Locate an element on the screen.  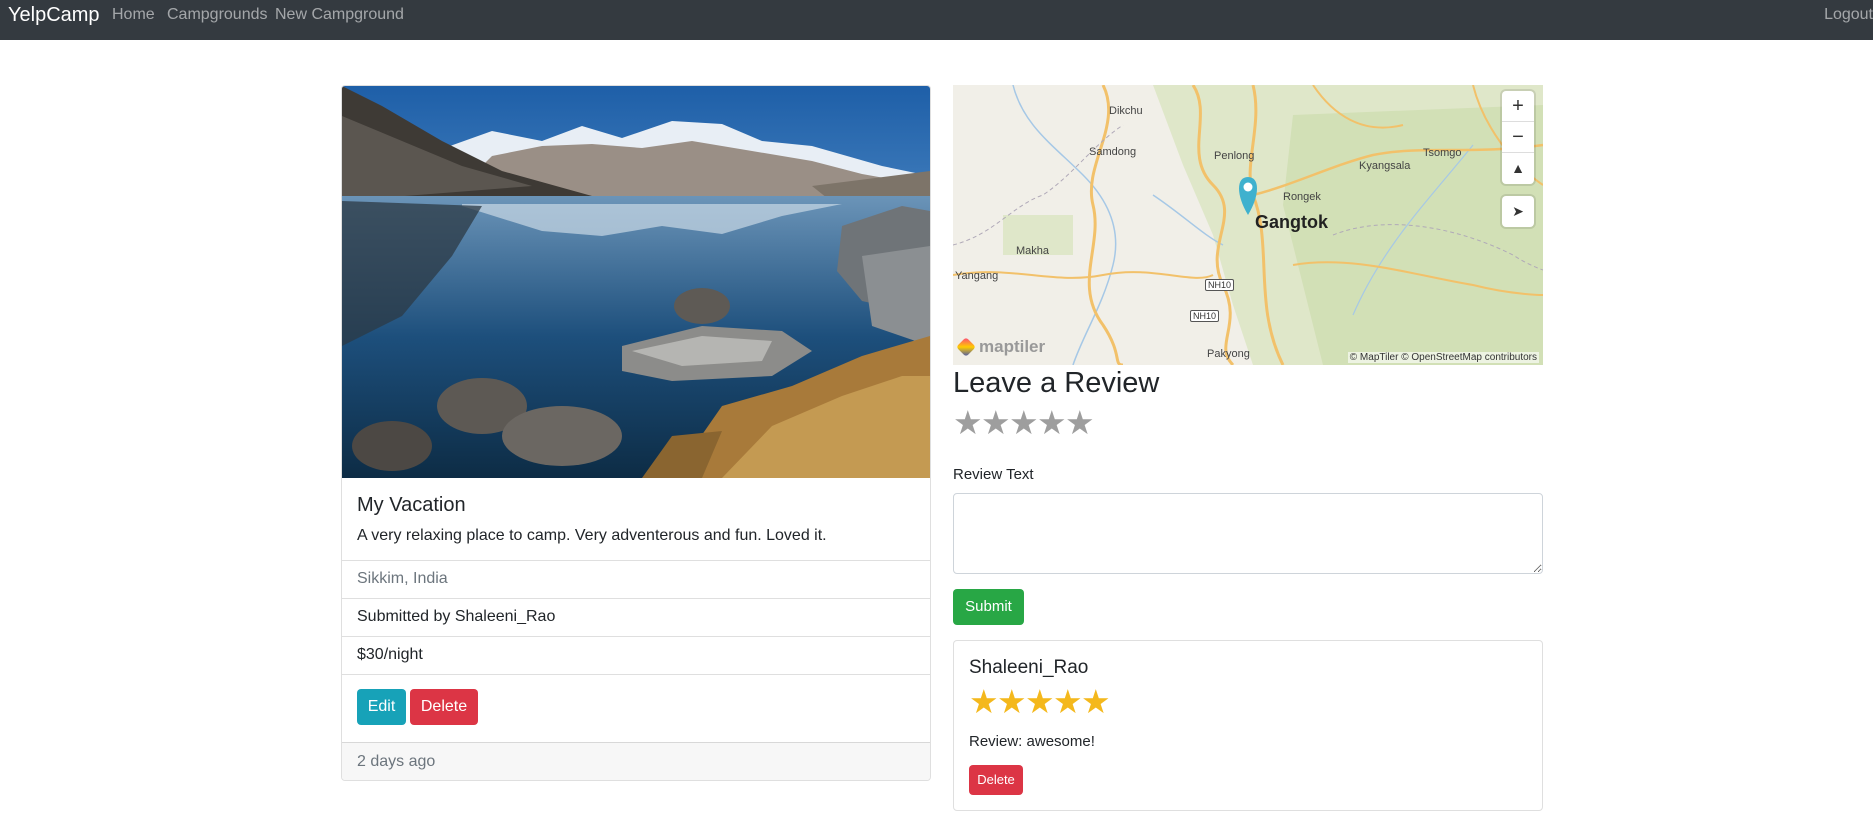
campground-title: My Vacation is located at coordinates (411, 505).